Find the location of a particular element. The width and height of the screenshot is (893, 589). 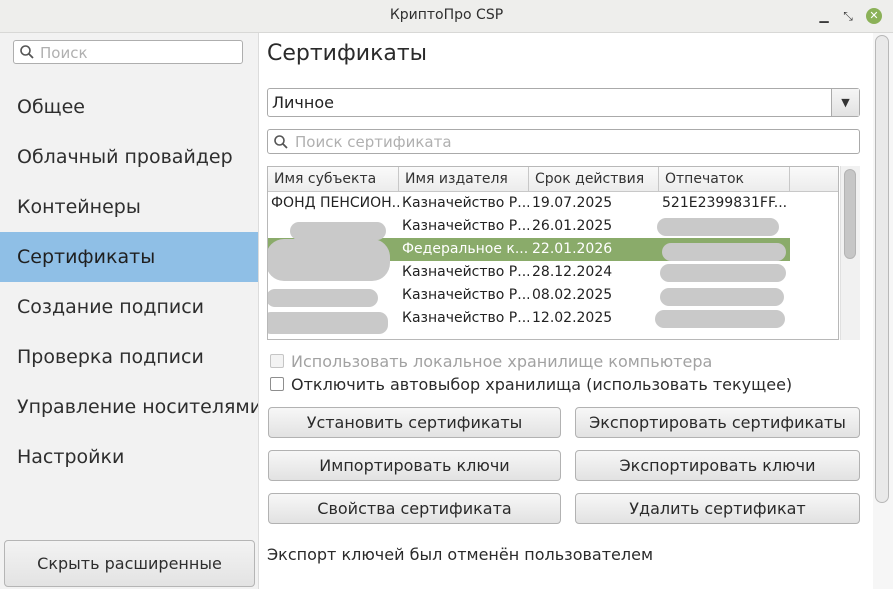

cell-expires: 22.01.2026 is located at coordinates (572, 249).